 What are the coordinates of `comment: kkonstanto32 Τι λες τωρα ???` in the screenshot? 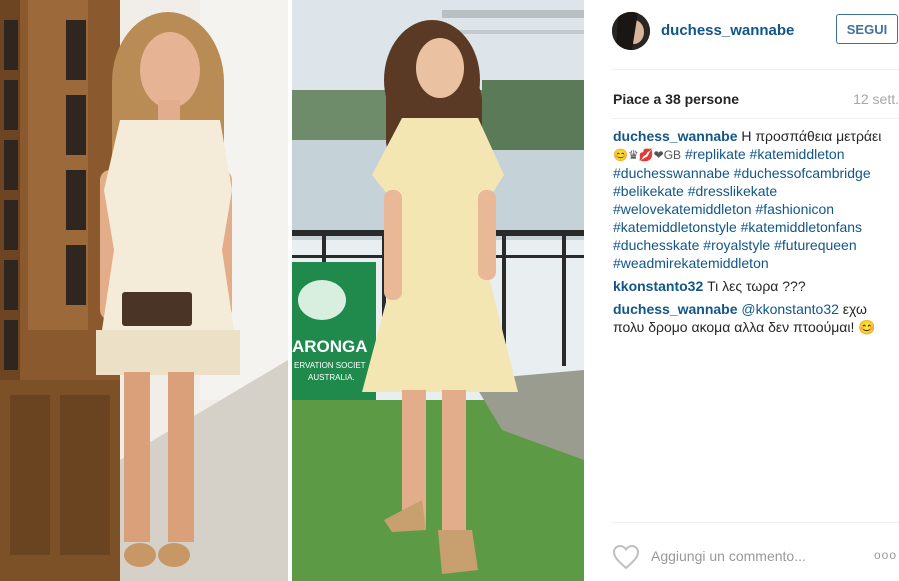 It's located at (755, 286).